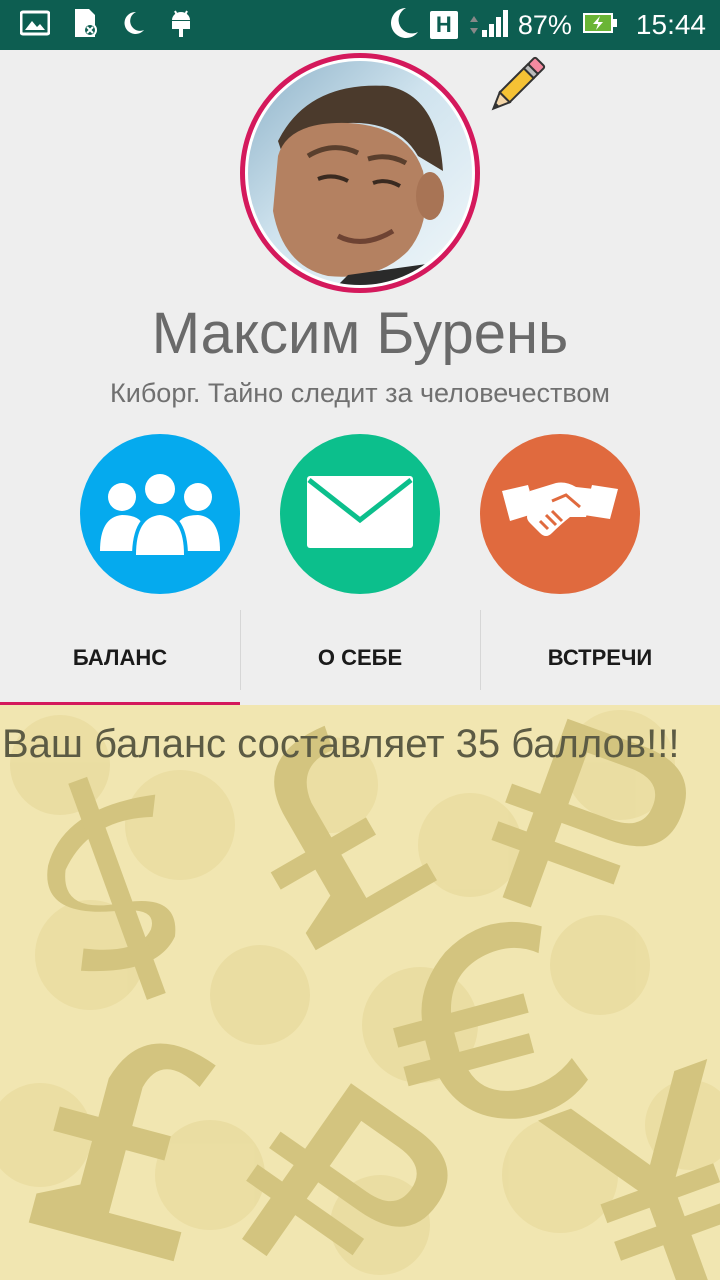 This screenshot has height=1280, width=720. Describe the element at coordinates (488, 25) in the screenshot. I see `signal-icon` at that location.